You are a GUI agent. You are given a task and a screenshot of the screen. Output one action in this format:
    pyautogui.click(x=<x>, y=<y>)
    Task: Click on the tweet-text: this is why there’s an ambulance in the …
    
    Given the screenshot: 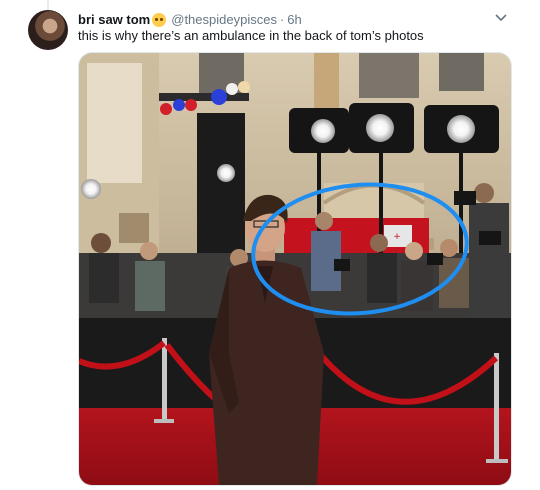 What is the action you would take?
    pyautogui.click(x=251, y=35)
    